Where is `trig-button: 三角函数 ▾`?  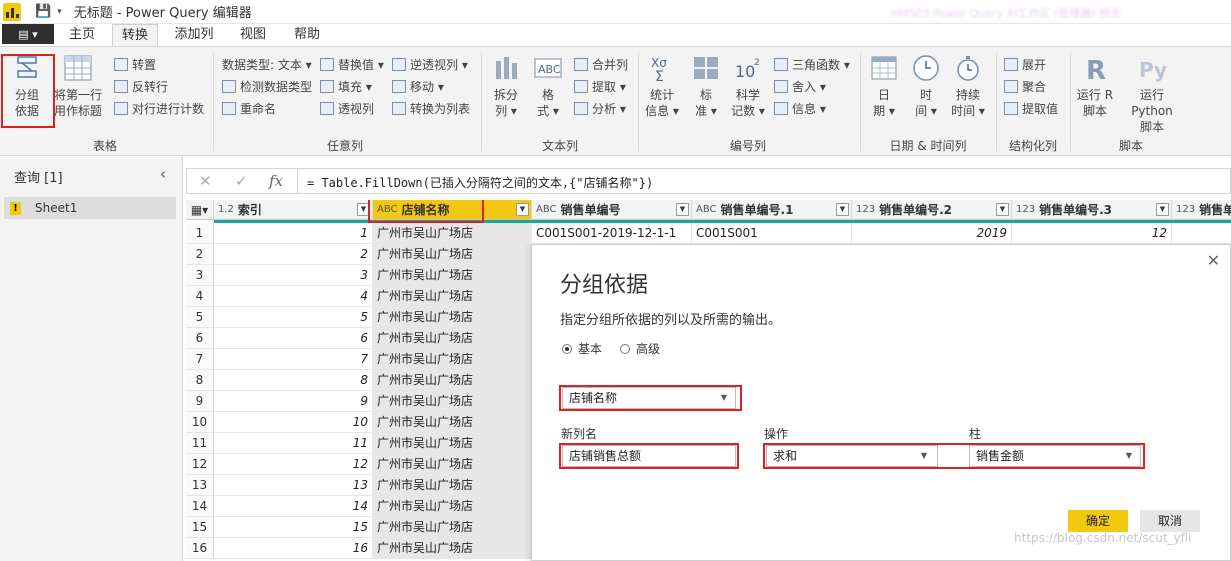
trig-button: 三角函数 ▾ is located at coordinates (812, 64).